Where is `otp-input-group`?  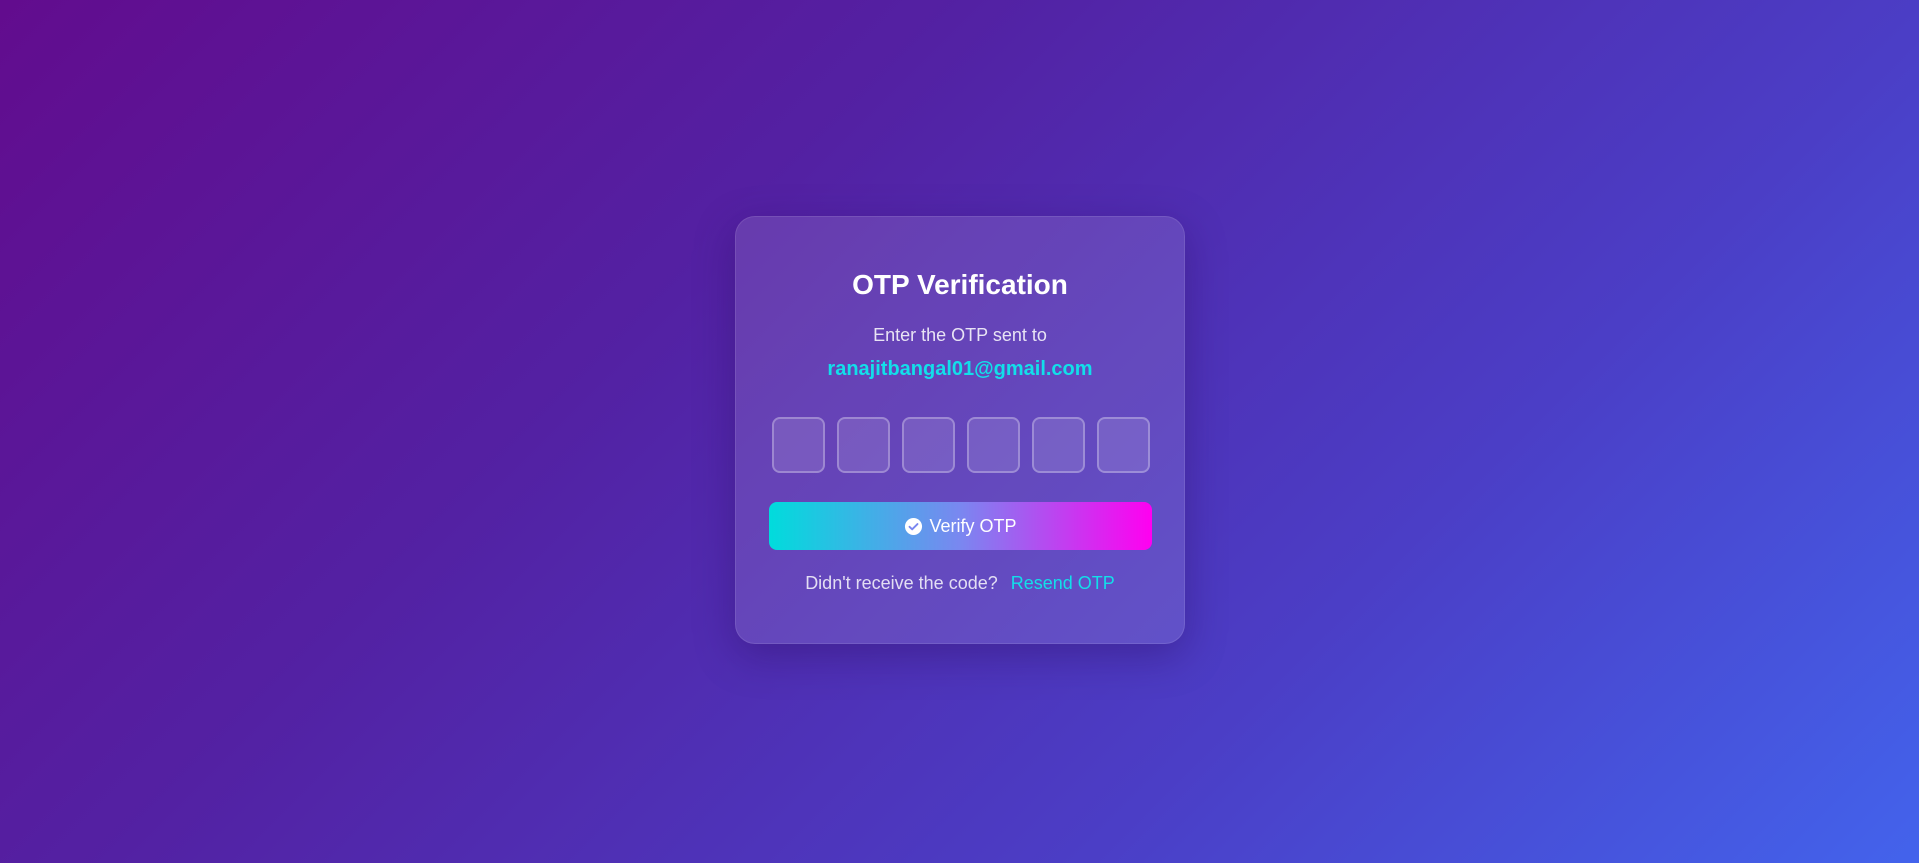 otp-input-group is located at coordinates (961, 445).